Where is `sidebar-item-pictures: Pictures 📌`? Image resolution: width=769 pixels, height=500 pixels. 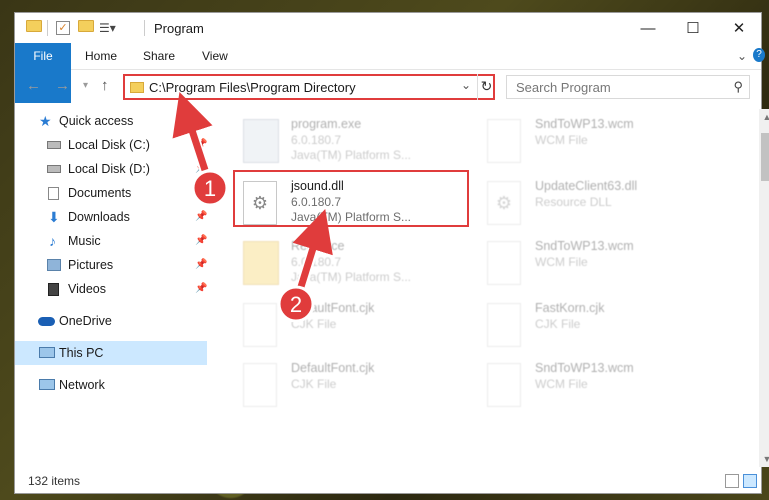 sidebar-item-pictures: Pictures 📌 is located at coordinates (111, 265).